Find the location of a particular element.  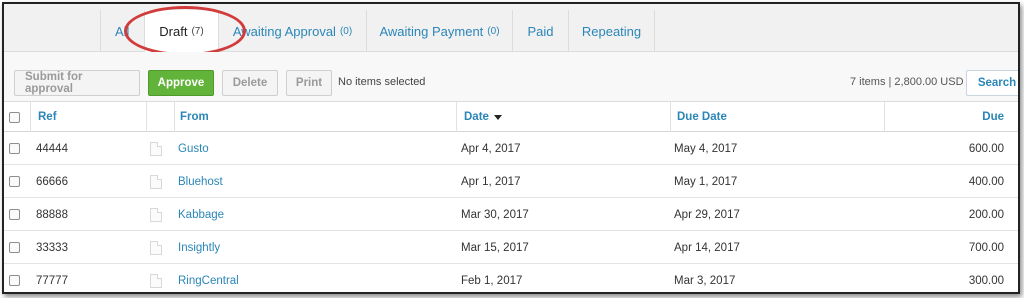

tab-label: All is located at coordinates (122, 31).